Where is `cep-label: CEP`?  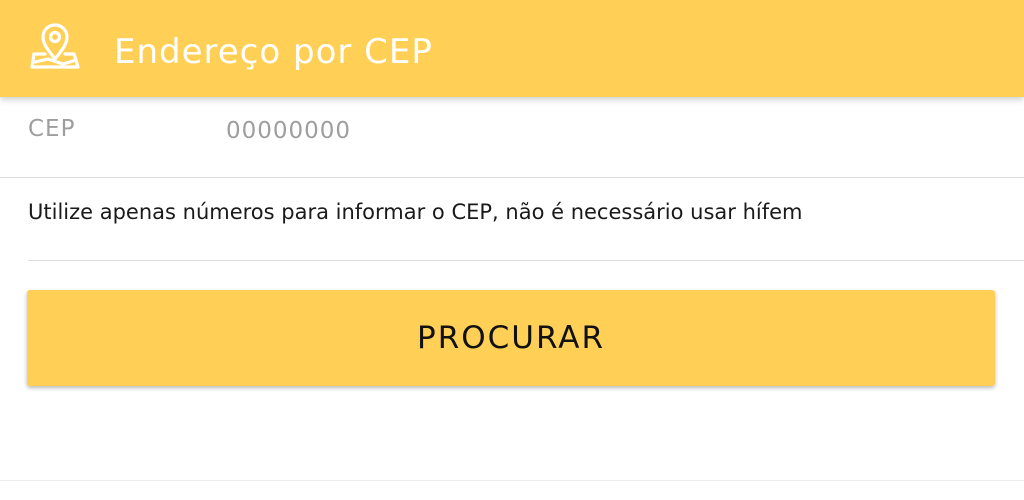
cep-label: CEP is located at coordinates (52, 129).